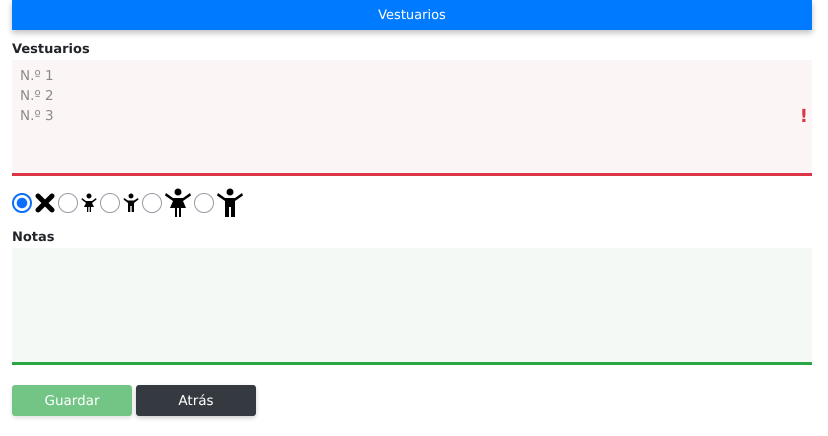 The width and height of the screenshot is (828, 436). Describe the element at coordinates (34, 237) in the screenshot. I see `field-label: Notas` at that location.